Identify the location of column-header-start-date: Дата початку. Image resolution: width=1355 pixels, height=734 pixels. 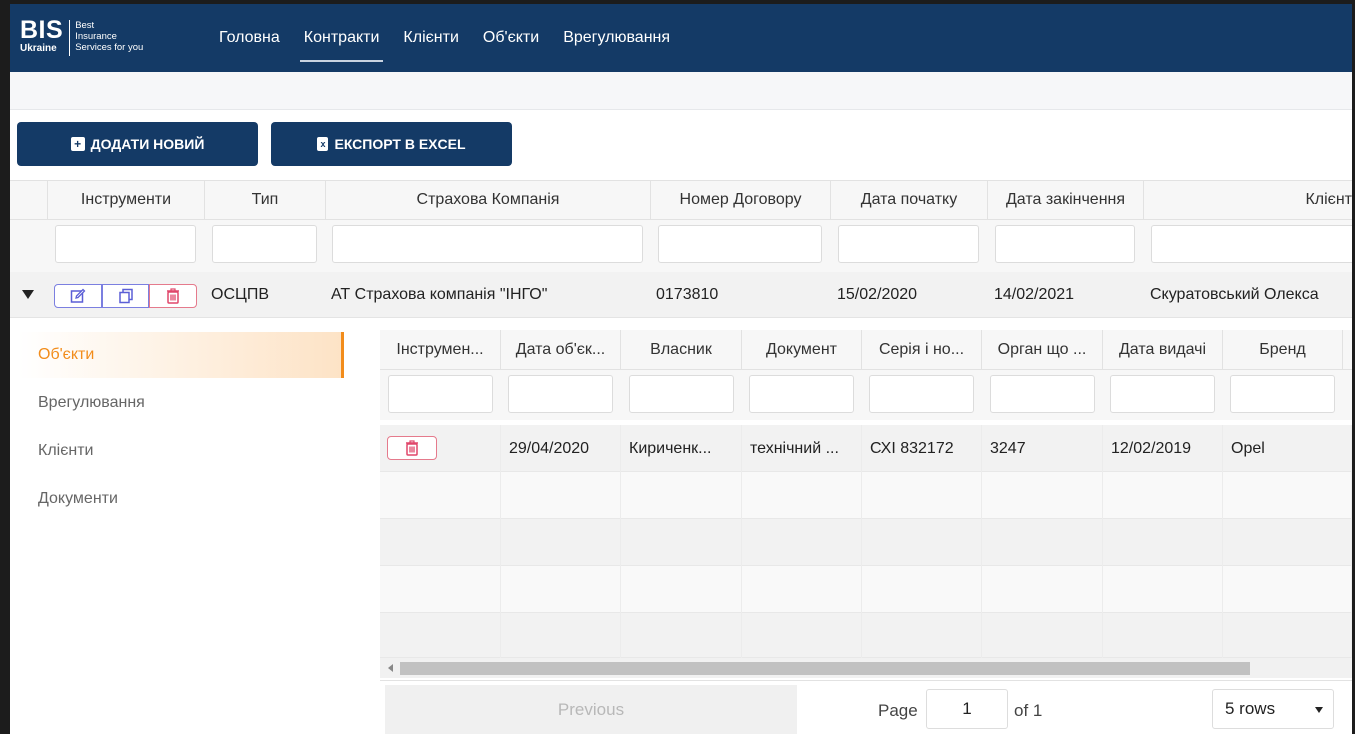
(909, 200).